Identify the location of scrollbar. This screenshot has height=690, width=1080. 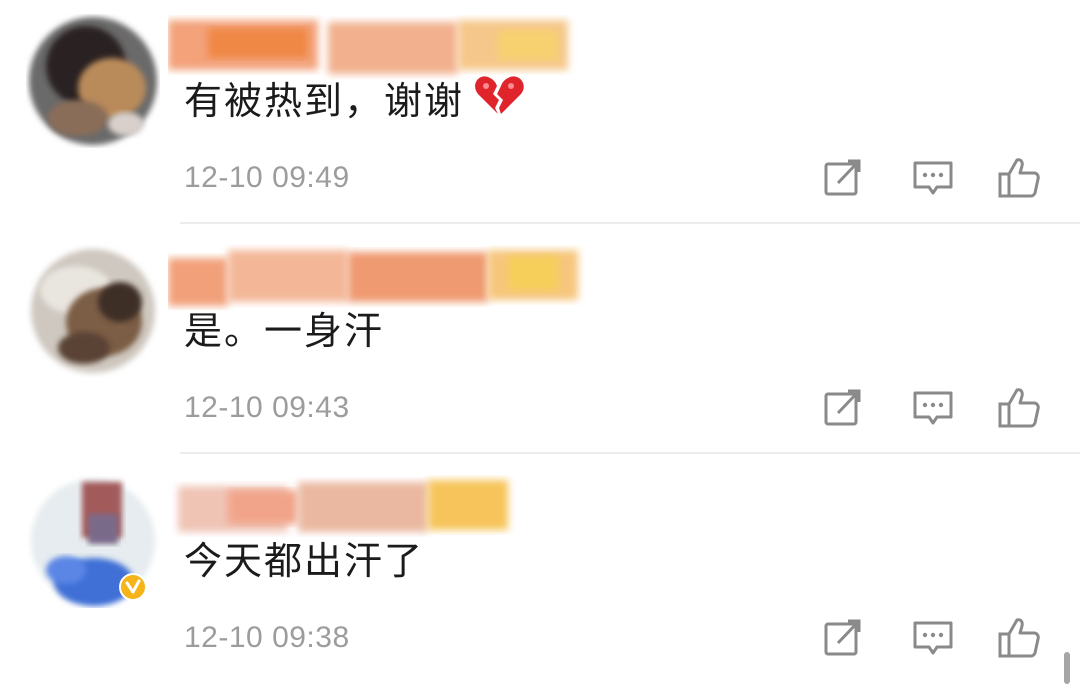
(1067, 668).